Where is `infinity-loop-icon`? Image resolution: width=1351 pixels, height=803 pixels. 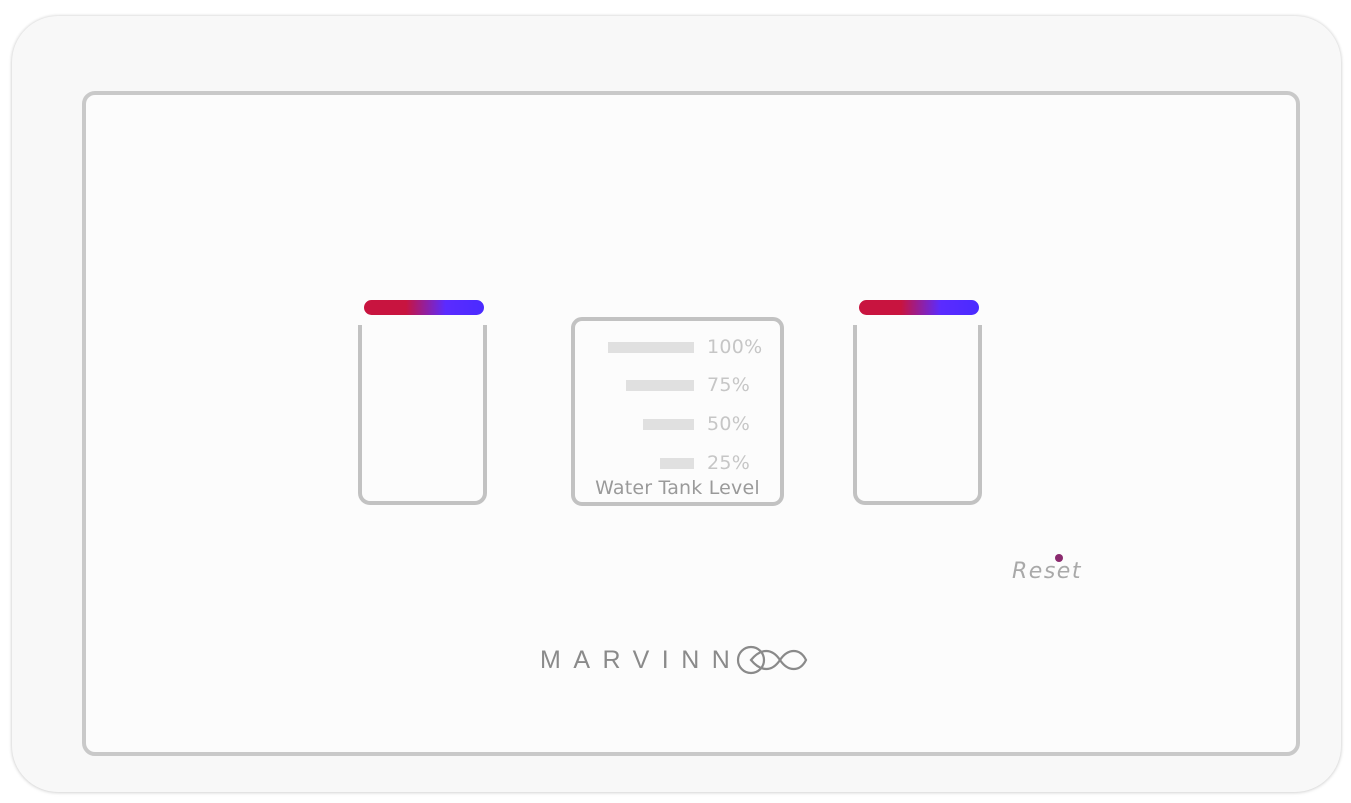 infinity-loop-icon is located at coordinates (772, 660).